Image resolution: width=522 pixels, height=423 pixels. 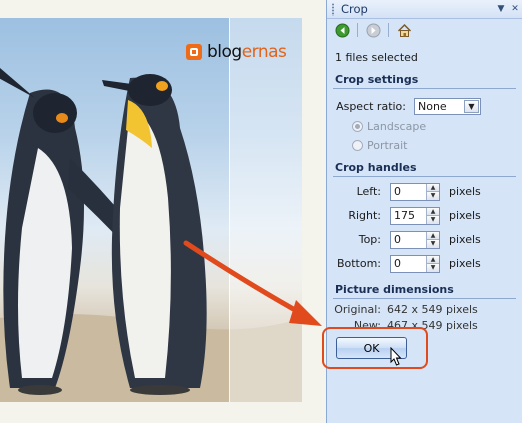 I want to click on pane-close-icon: ✕, so click(x=515, y=9).